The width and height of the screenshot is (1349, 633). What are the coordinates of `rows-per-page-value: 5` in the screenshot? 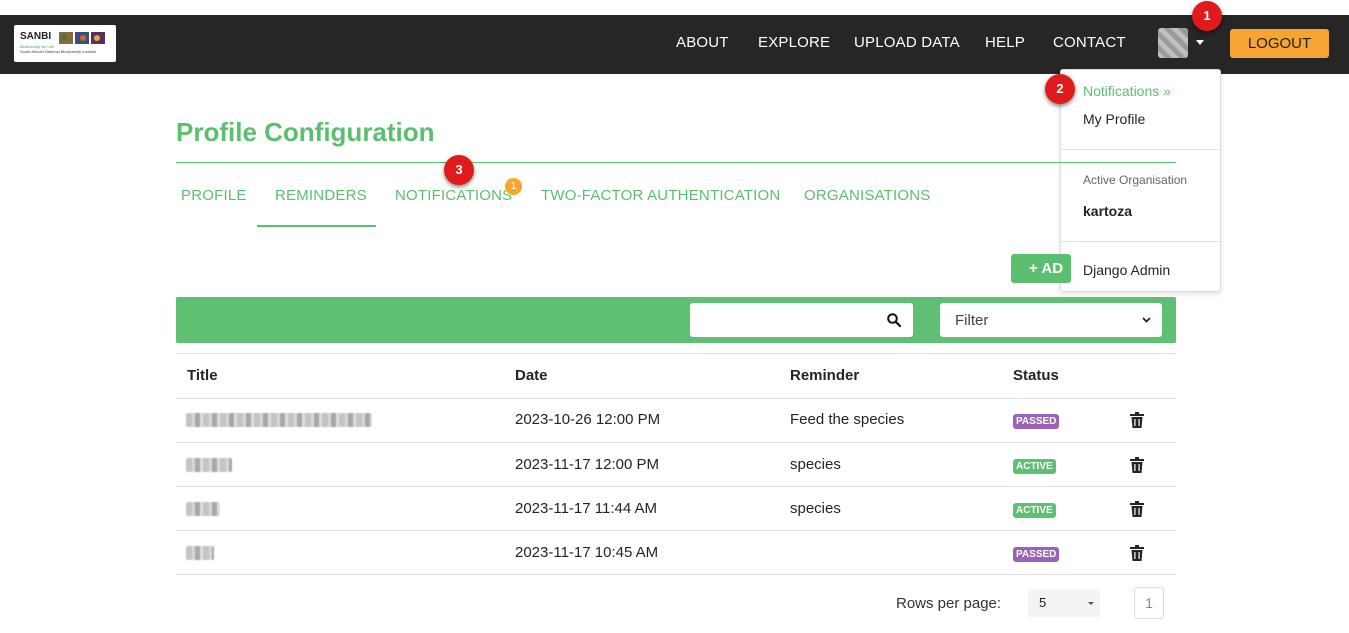 It's located at (1043, 602).